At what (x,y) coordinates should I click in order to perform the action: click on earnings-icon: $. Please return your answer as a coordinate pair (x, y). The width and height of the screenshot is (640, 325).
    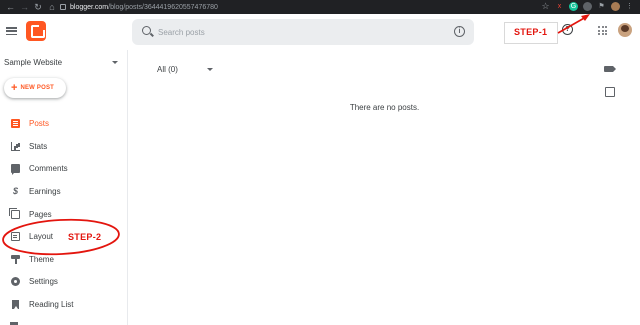
    Looking at the image, I should click on (15, 190).